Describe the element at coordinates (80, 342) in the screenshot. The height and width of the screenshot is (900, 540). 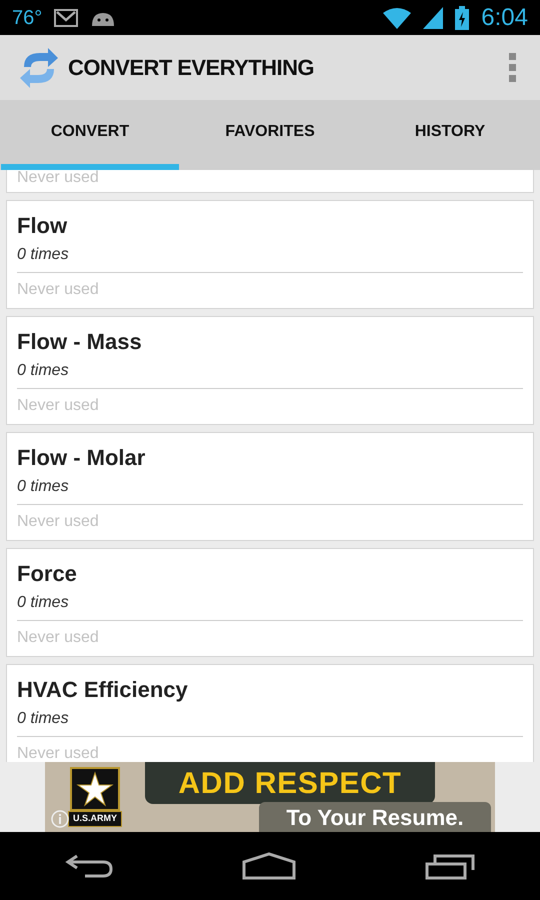
I see `conversion-name: Flow - Mass` at that location.